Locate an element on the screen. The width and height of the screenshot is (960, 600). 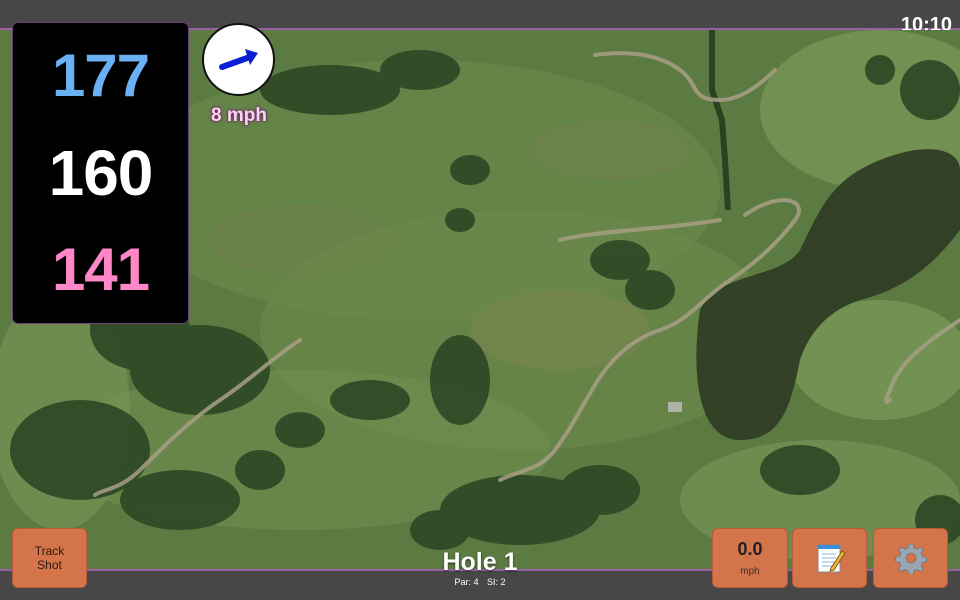
distance-front: 141 is located at coordinates (100, 269).